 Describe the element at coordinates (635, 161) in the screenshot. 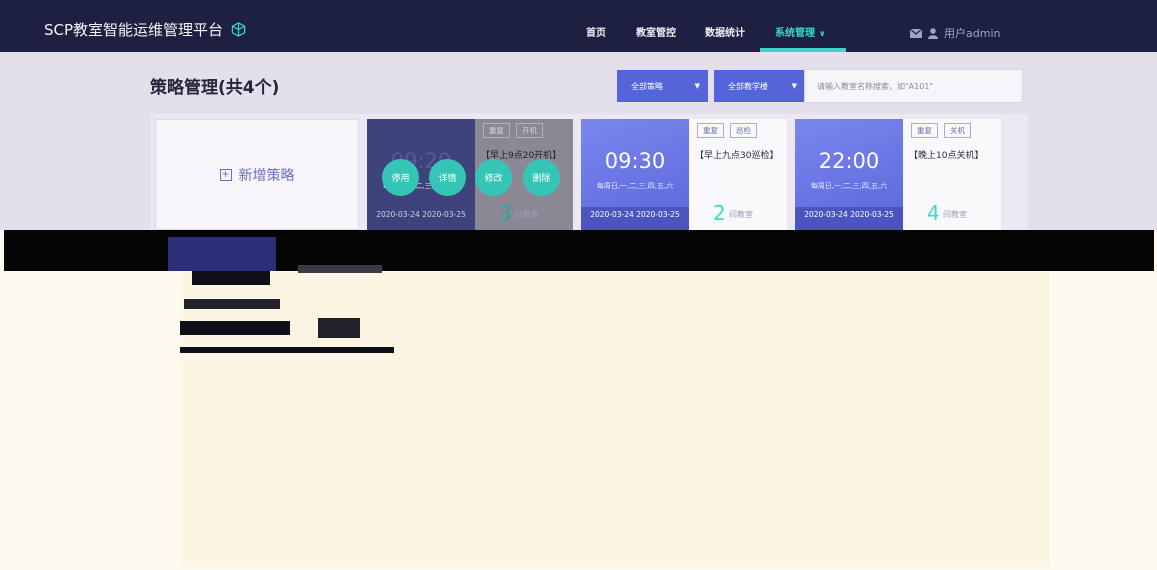

I see `strategy-time: 09:30` at that location.